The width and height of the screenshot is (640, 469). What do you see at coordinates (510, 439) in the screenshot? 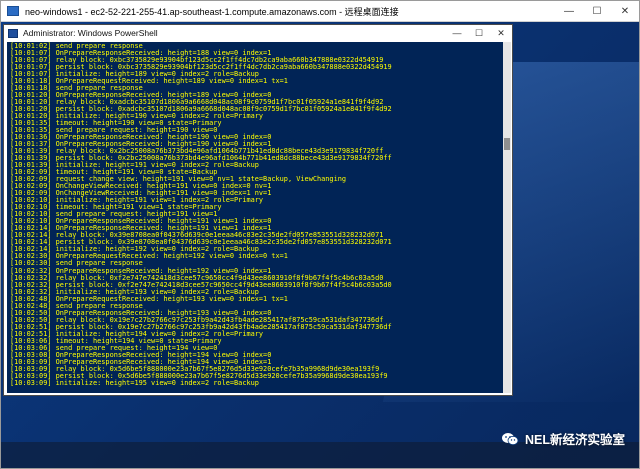
I see `wechat-icon` at bounding box center [510, 439].